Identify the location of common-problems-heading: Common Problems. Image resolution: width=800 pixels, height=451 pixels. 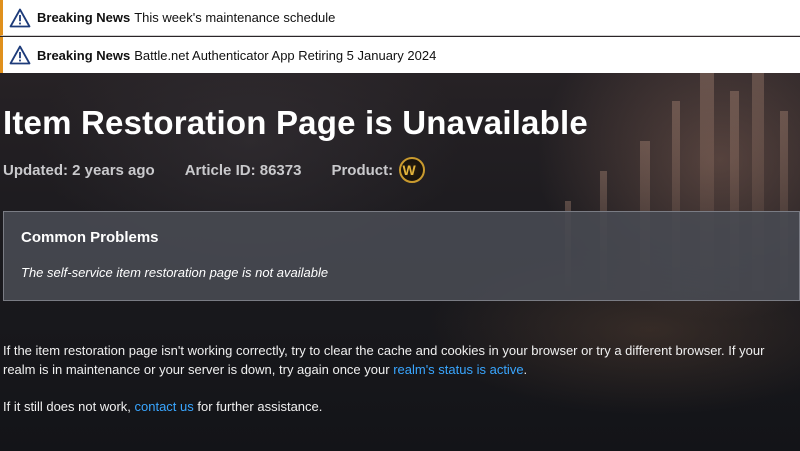
(90, 237).